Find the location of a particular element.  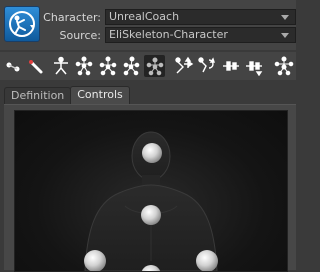

bone-icon is located at coordinates (13, 66).